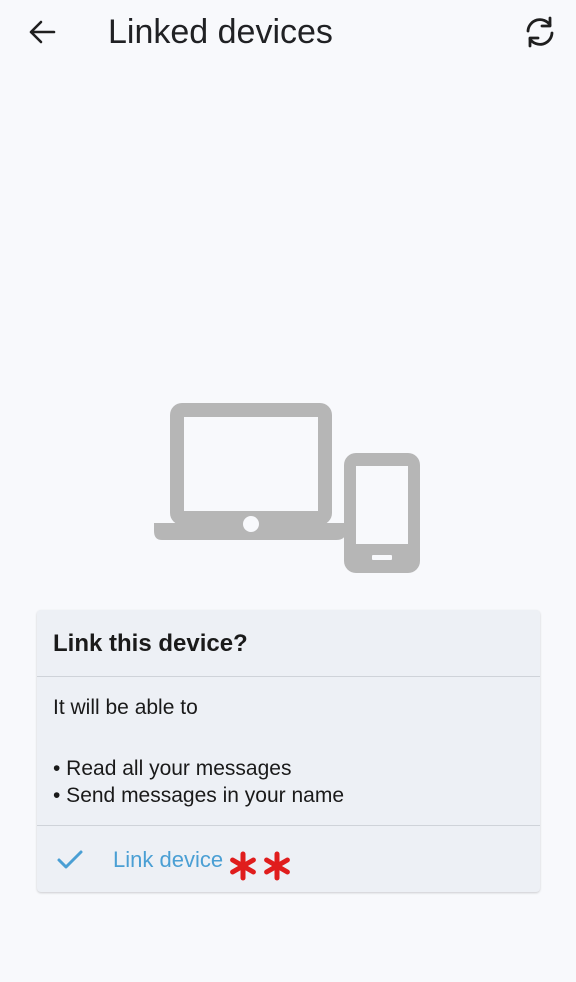  Describe the element at coordinates (199, 795) in the screenshot. I see `permission-item: • Send messages in your name` at that location.